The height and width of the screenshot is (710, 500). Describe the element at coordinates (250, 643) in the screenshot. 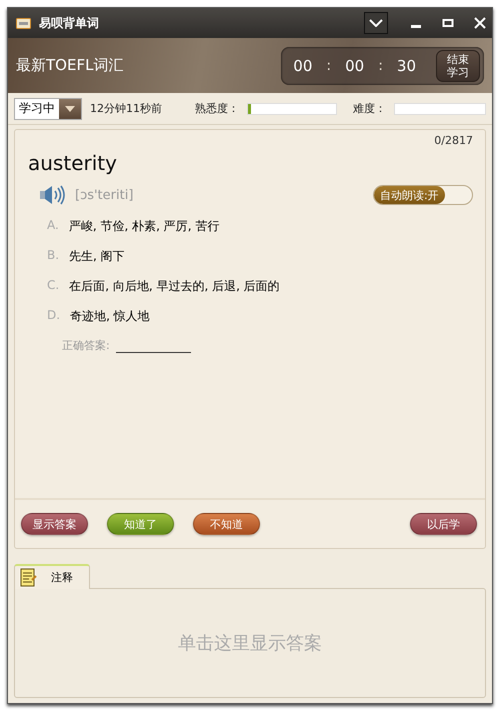

I see `notes-hint: 单击这里显示答案` at that location.